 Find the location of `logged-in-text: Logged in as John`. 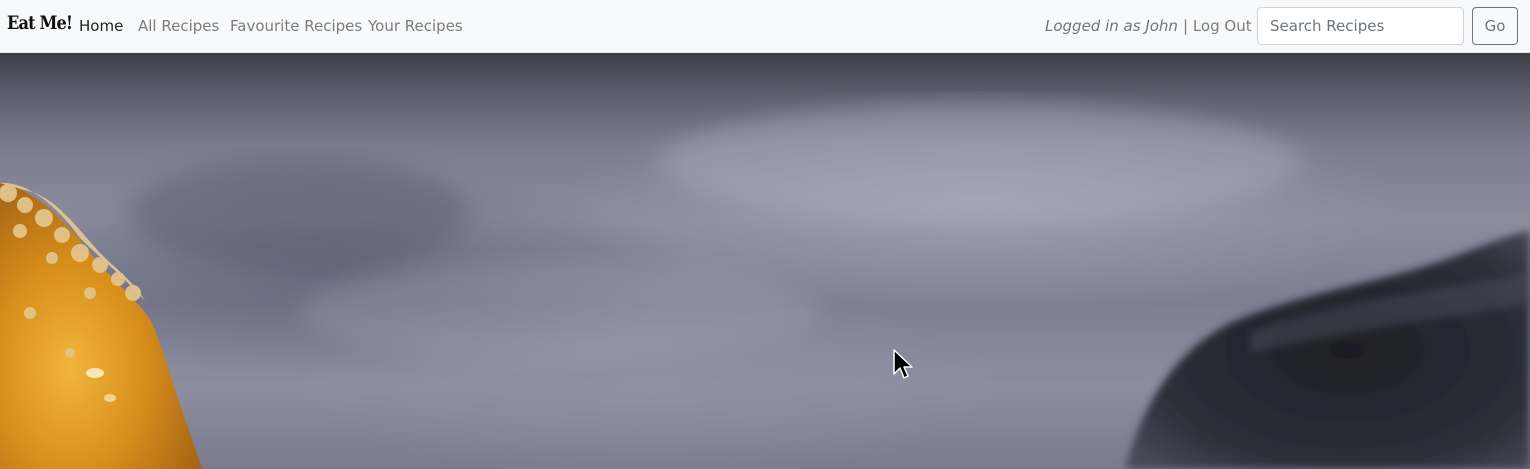

logged-in-text: Logged in as John is located at coordinates (1111, 26).